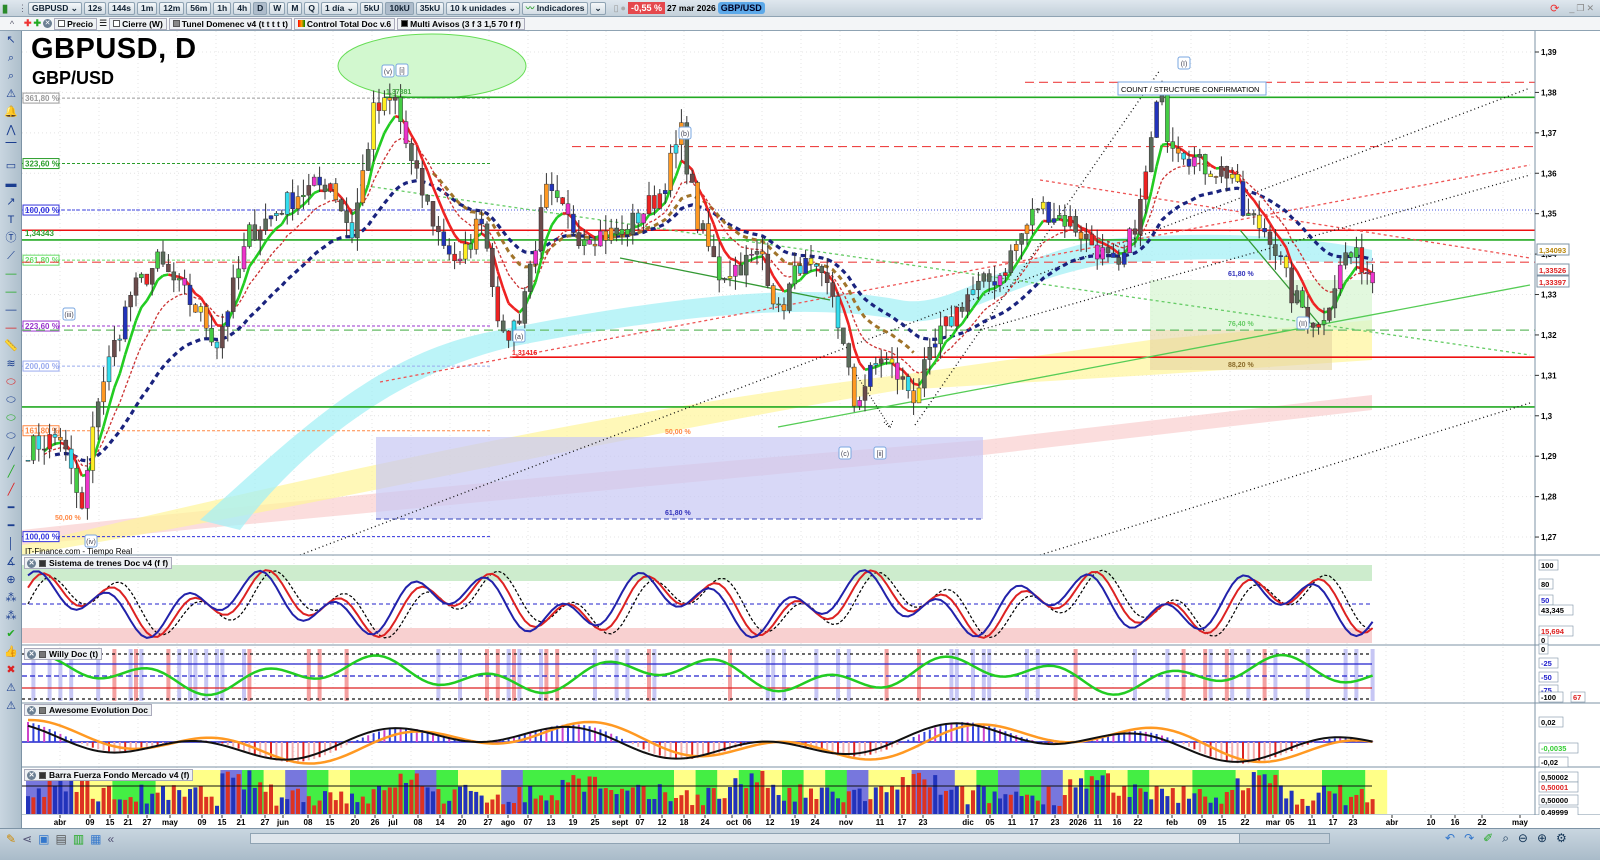 This screenshot has width=1600, height=860. What do you see at coordinates (11, 526) in the screenshot?
I see `hline-salmon-tool-icon: ━` at bounding box center [11, 526].